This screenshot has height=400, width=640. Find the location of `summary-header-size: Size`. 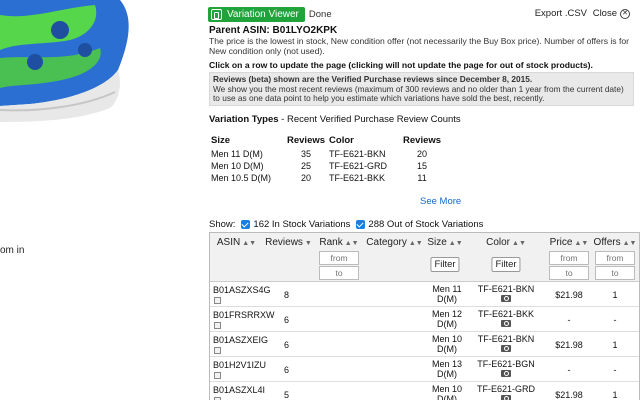

summary-header-size: Size is located at coordinates (221, 140).